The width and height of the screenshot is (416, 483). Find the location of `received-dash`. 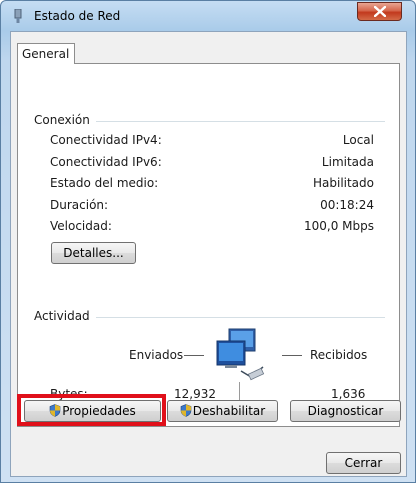

received-dash is located at coordinates (292, 355).